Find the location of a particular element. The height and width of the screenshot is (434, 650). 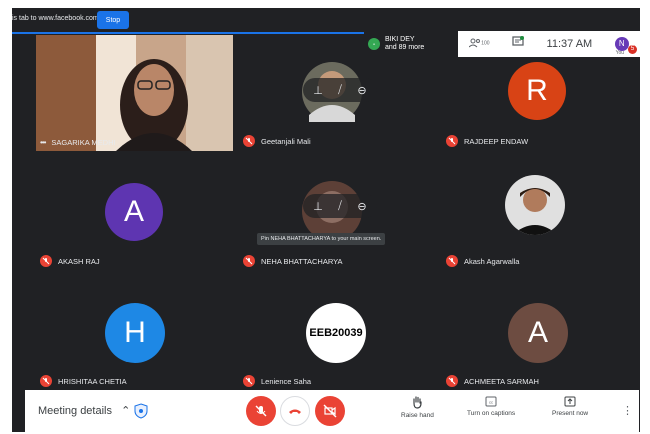

hand-icon is located at coordinates (418, 402).